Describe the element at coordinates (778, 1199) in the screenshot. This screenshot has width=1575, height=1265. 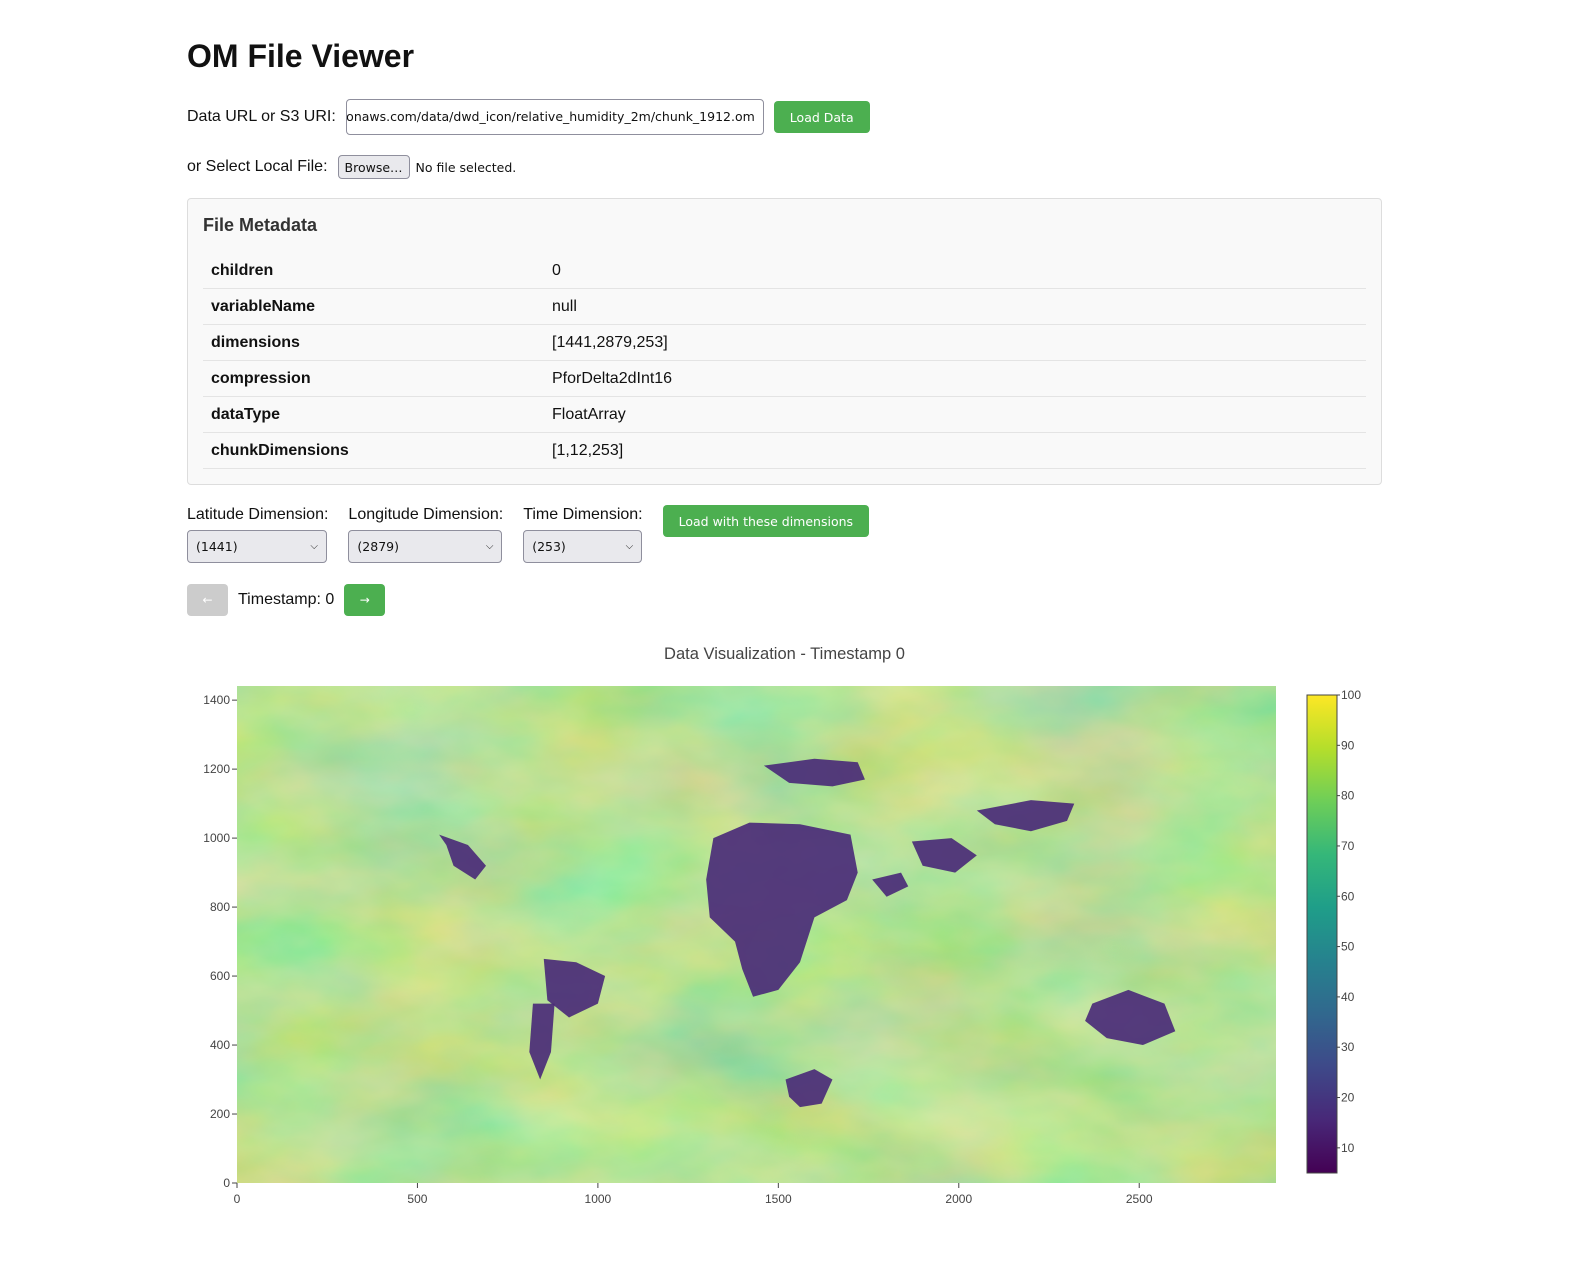
I see `x-tick-label: 1500` at that location.